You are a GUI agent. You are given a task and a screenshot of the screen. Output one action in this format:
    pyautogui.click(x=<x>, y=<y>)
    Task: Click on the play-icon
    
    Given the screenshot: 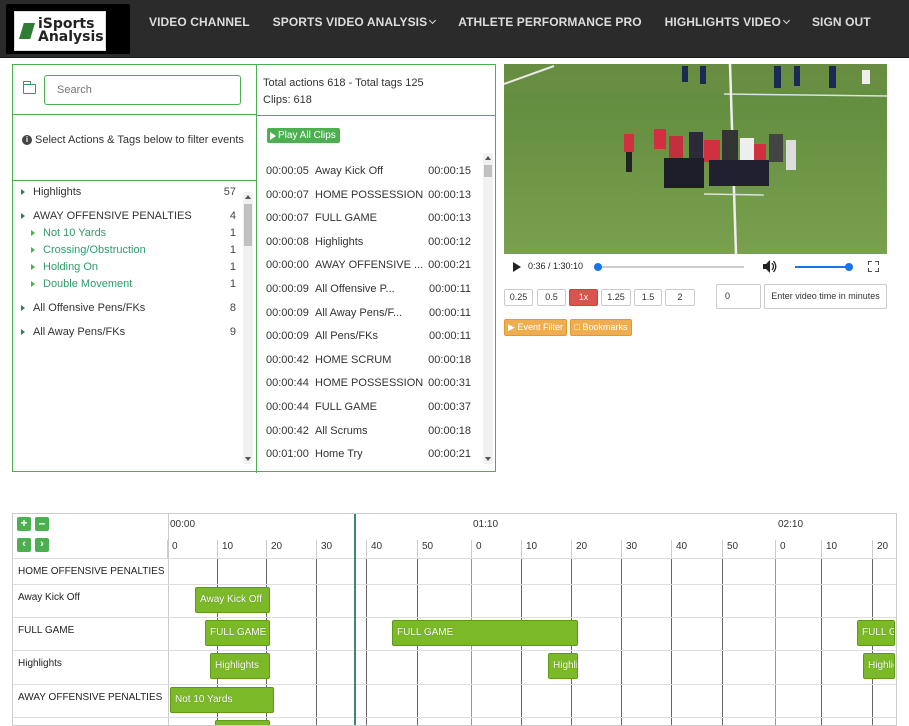 What is the action you would take?
    pyautogui.click(x=517, y=267)
    